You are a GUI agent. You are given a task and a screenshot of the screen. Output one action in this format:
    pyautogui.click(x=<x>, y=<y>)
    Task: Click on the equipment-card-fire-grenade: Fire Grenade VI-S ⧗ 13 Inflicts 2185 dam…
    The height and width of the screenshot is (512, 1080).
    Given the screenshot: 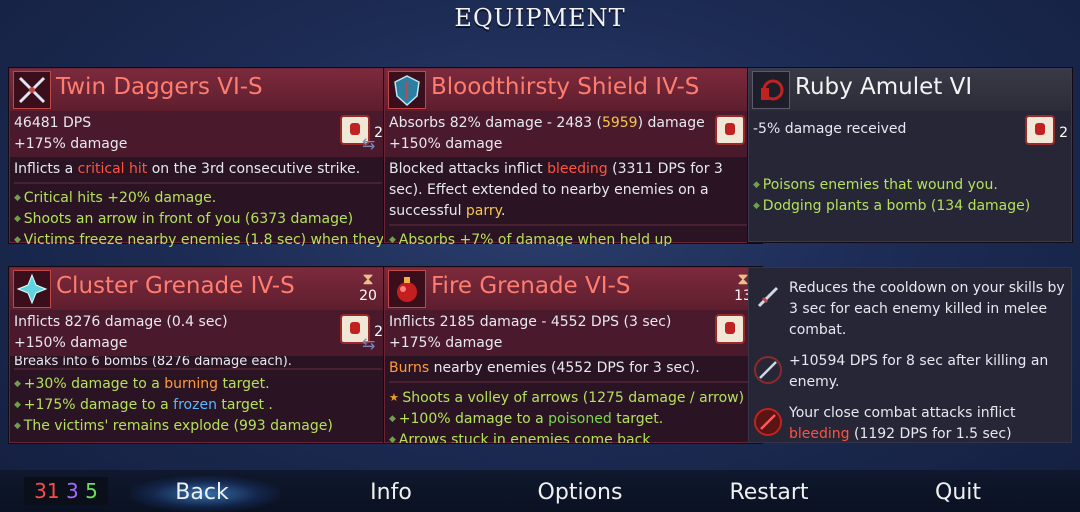 What is the action you would take?
    pyautogui.click(x=573, y=355)
    